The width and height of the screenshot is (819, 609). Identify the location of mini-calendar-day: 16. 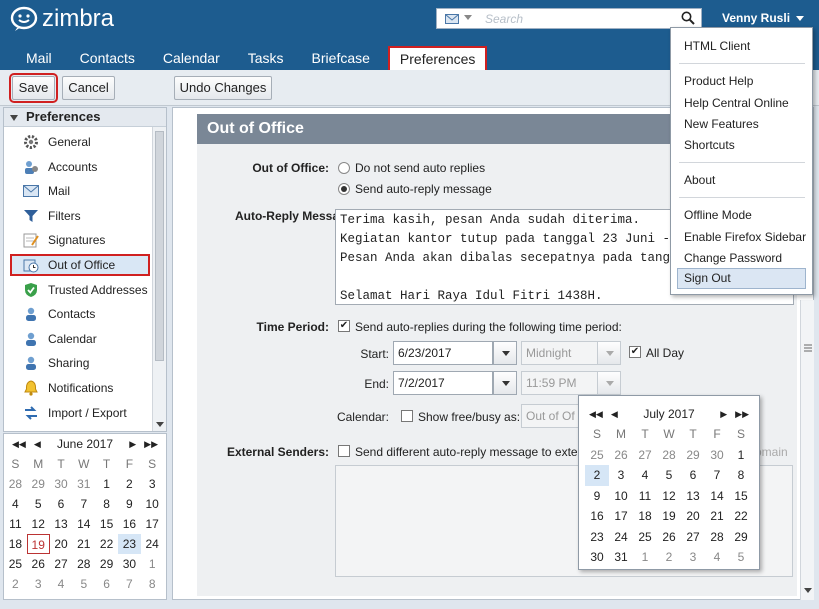
(129, 524).